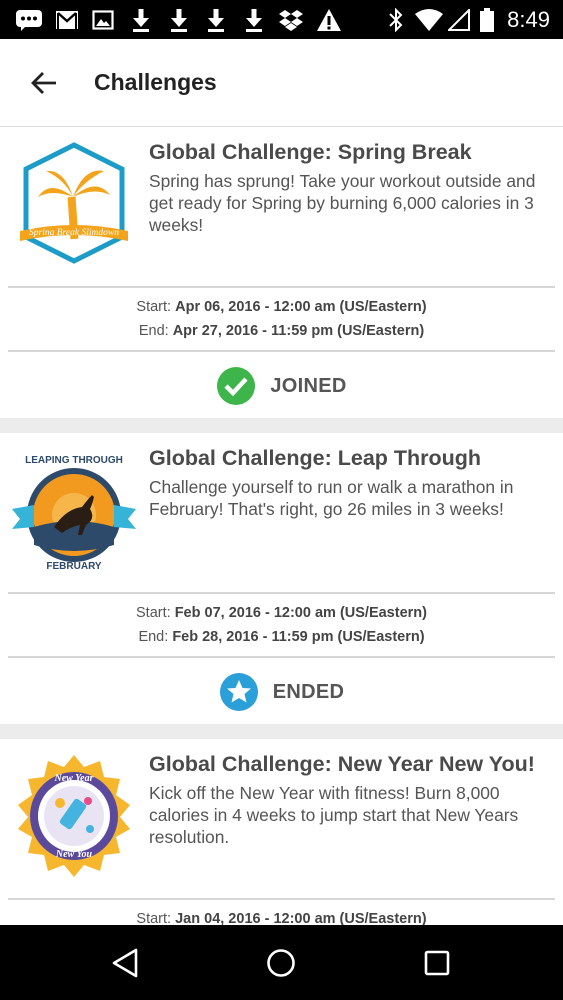 This screenshot has width=563, height=1000. What do you see at coordinates (342, 764) in the screenshot?
I see `challenge-title: Global Challenge: New Year New You!` at bounding box center [342, 764].